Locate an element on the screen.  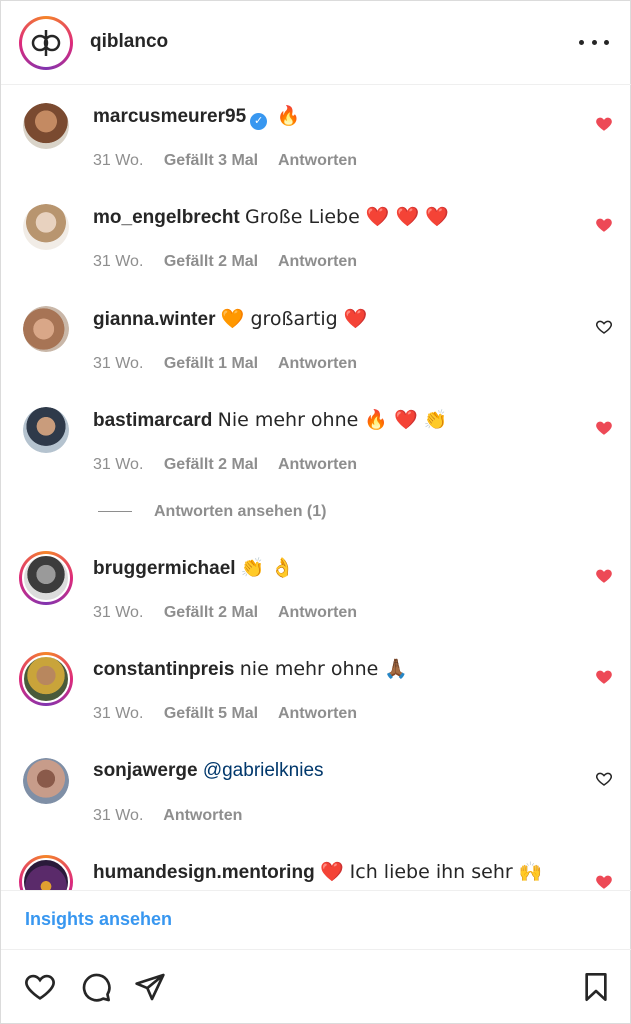
comment-username: bruggermichael is located at coordinates (164, 568).